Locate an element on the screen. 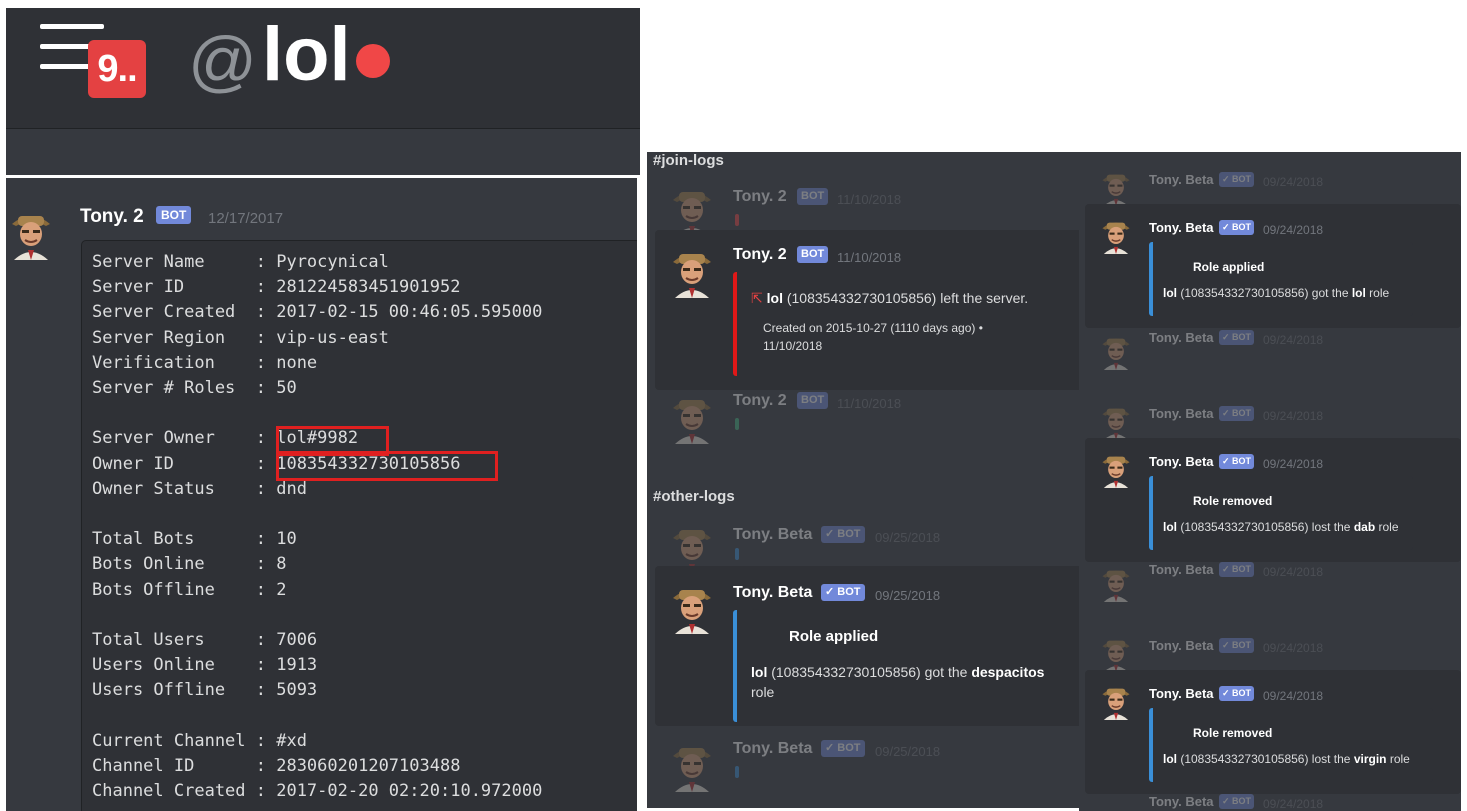 The width and height of the screenshot is (1467, 811). serverinfo-row: Verification : none is located at coordinates (205, 362).